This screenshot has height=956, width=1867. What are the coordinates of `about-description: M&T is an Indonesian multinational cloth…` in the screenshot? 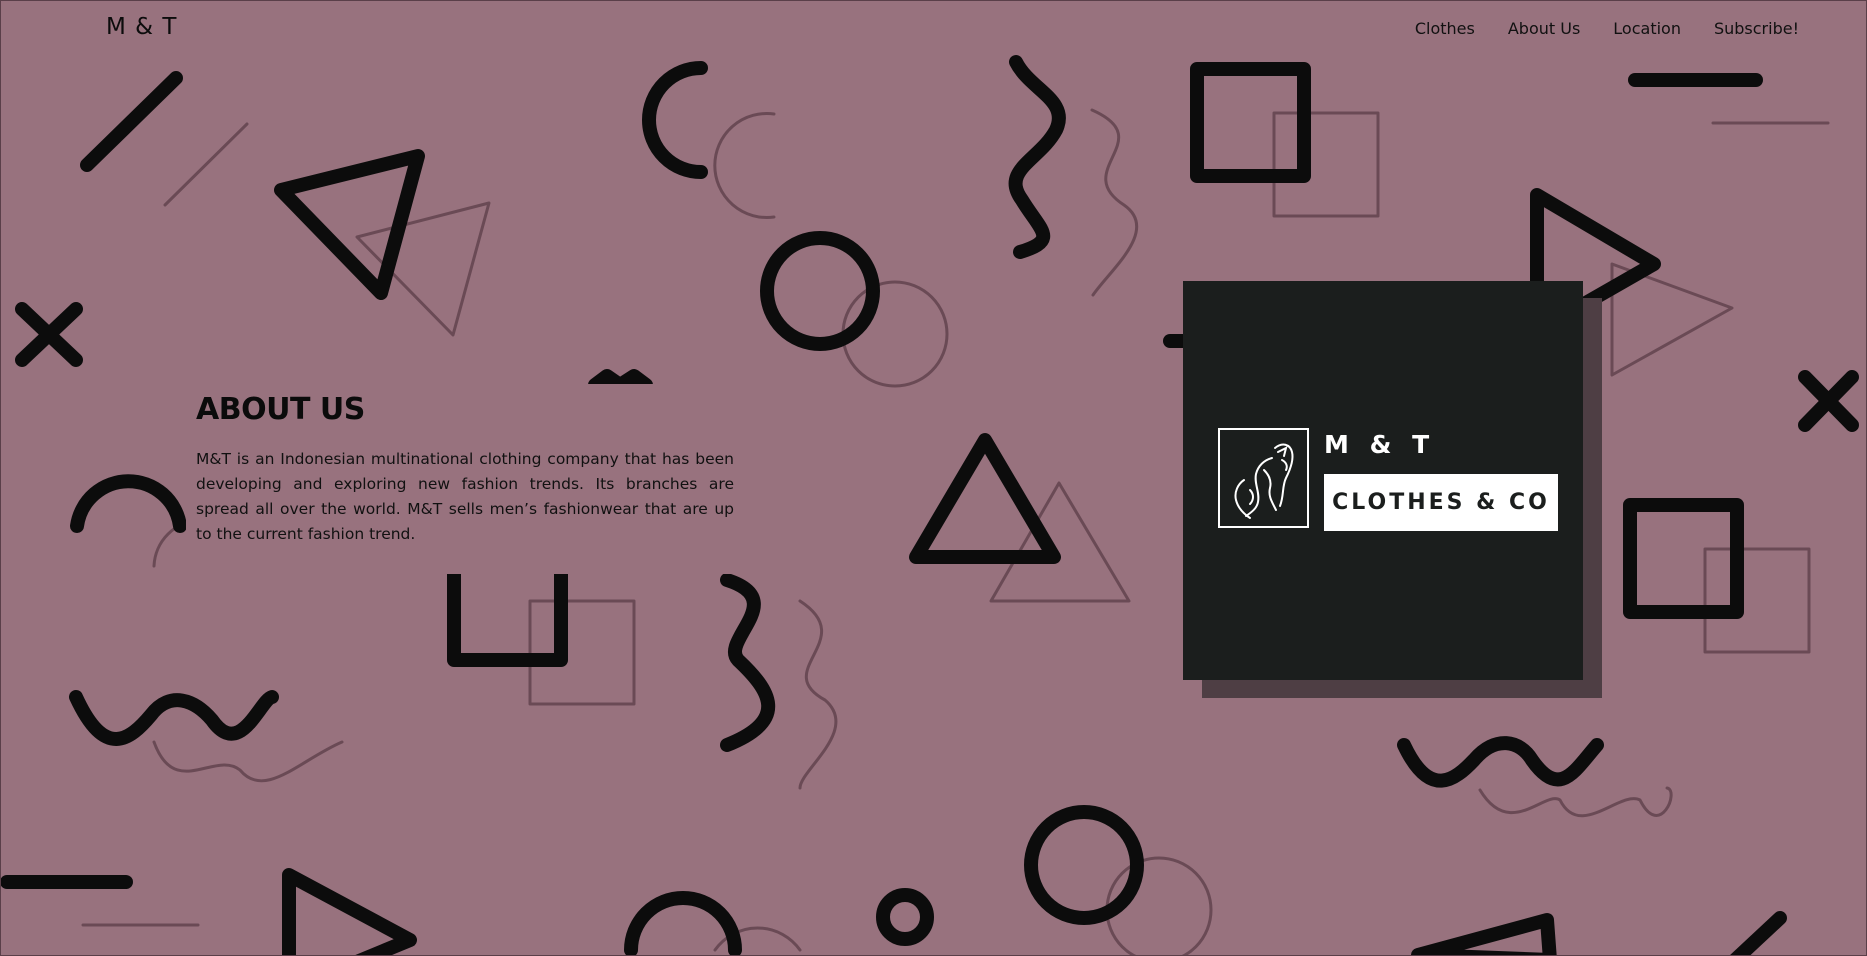 It's located at (465, 496).